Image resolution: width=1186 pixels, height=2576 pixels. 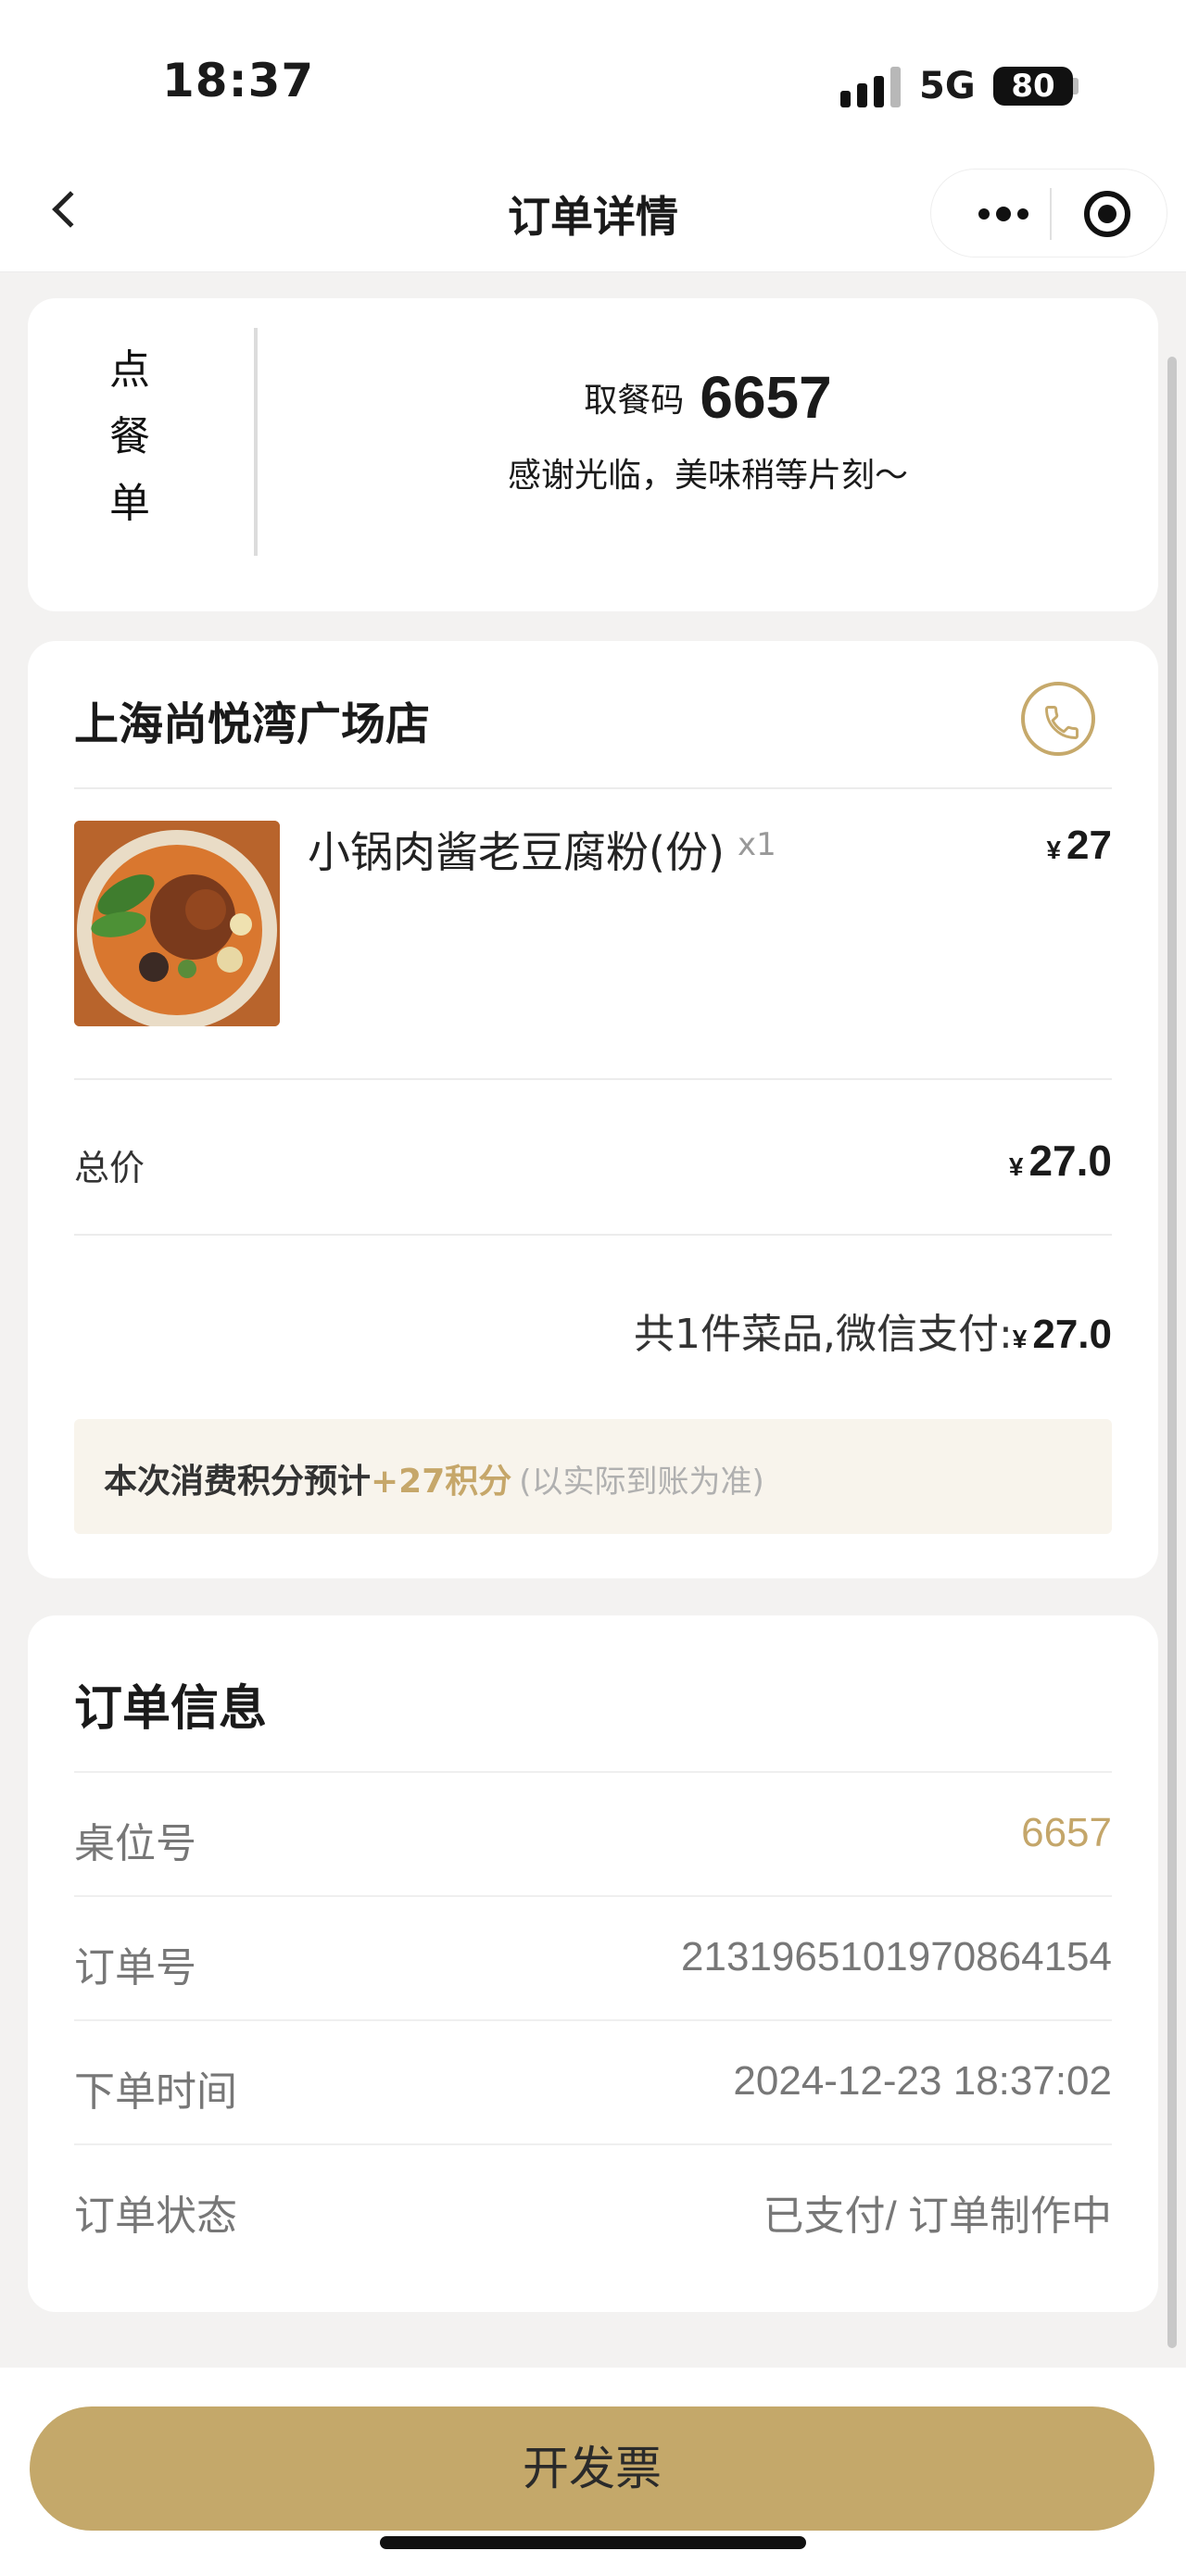 What do you see at coordinates (155, 2092) in the screenshot?
I see `info-key: 下单时间` at bounding box center [155, 2092].